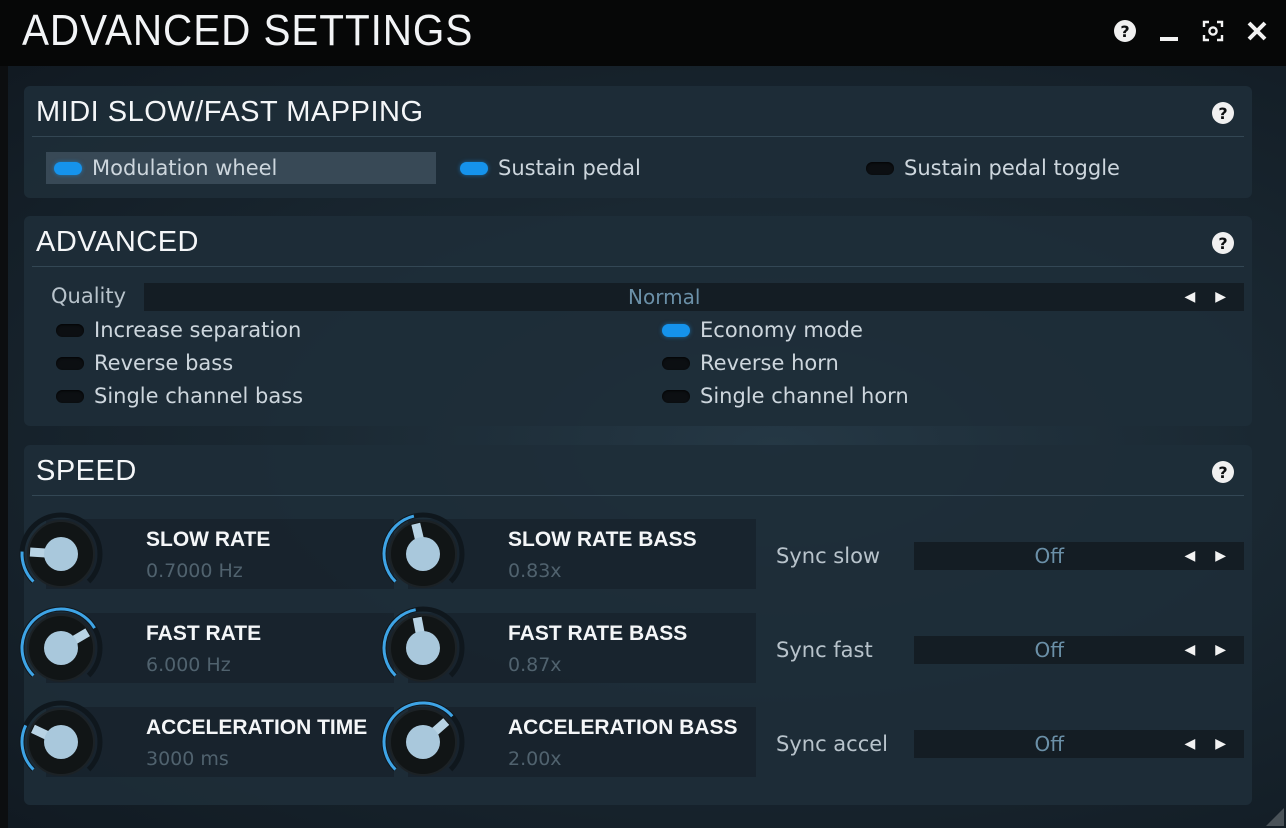  Describe the element at coordinates (569, 168) in the screenshot. I see `toggle-label: Sustain pedal` at that location.